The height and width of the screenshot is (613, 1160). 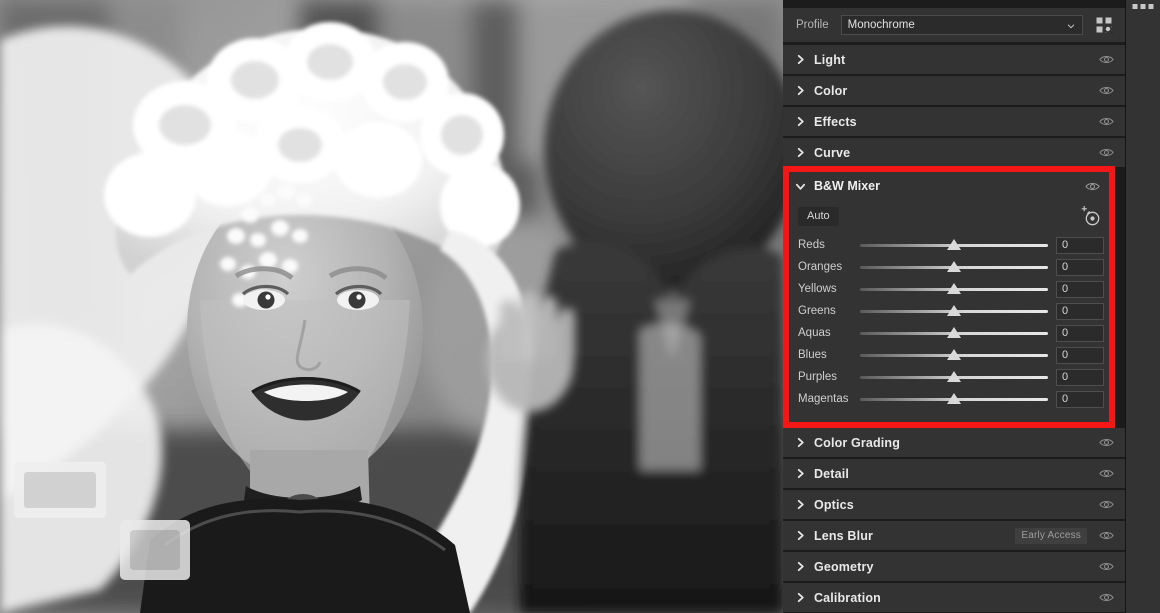 I want to click on section-label: Curve, so click(x=832, y=152).